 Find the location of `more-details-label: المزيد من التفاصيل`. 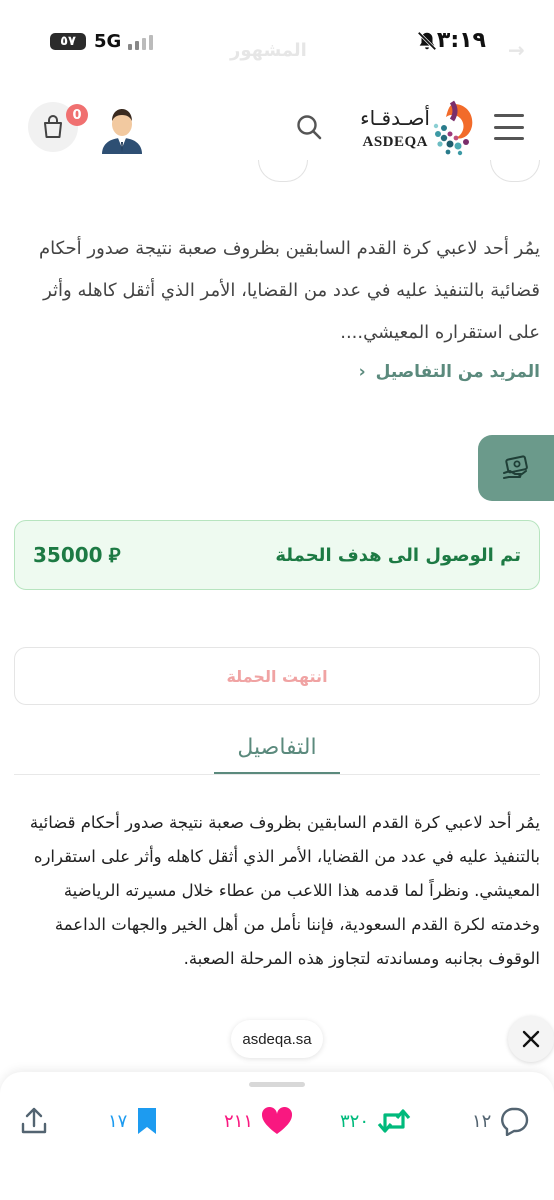

more-details-label: المزيد من التفاصيل is located at coordinates (457, 372).